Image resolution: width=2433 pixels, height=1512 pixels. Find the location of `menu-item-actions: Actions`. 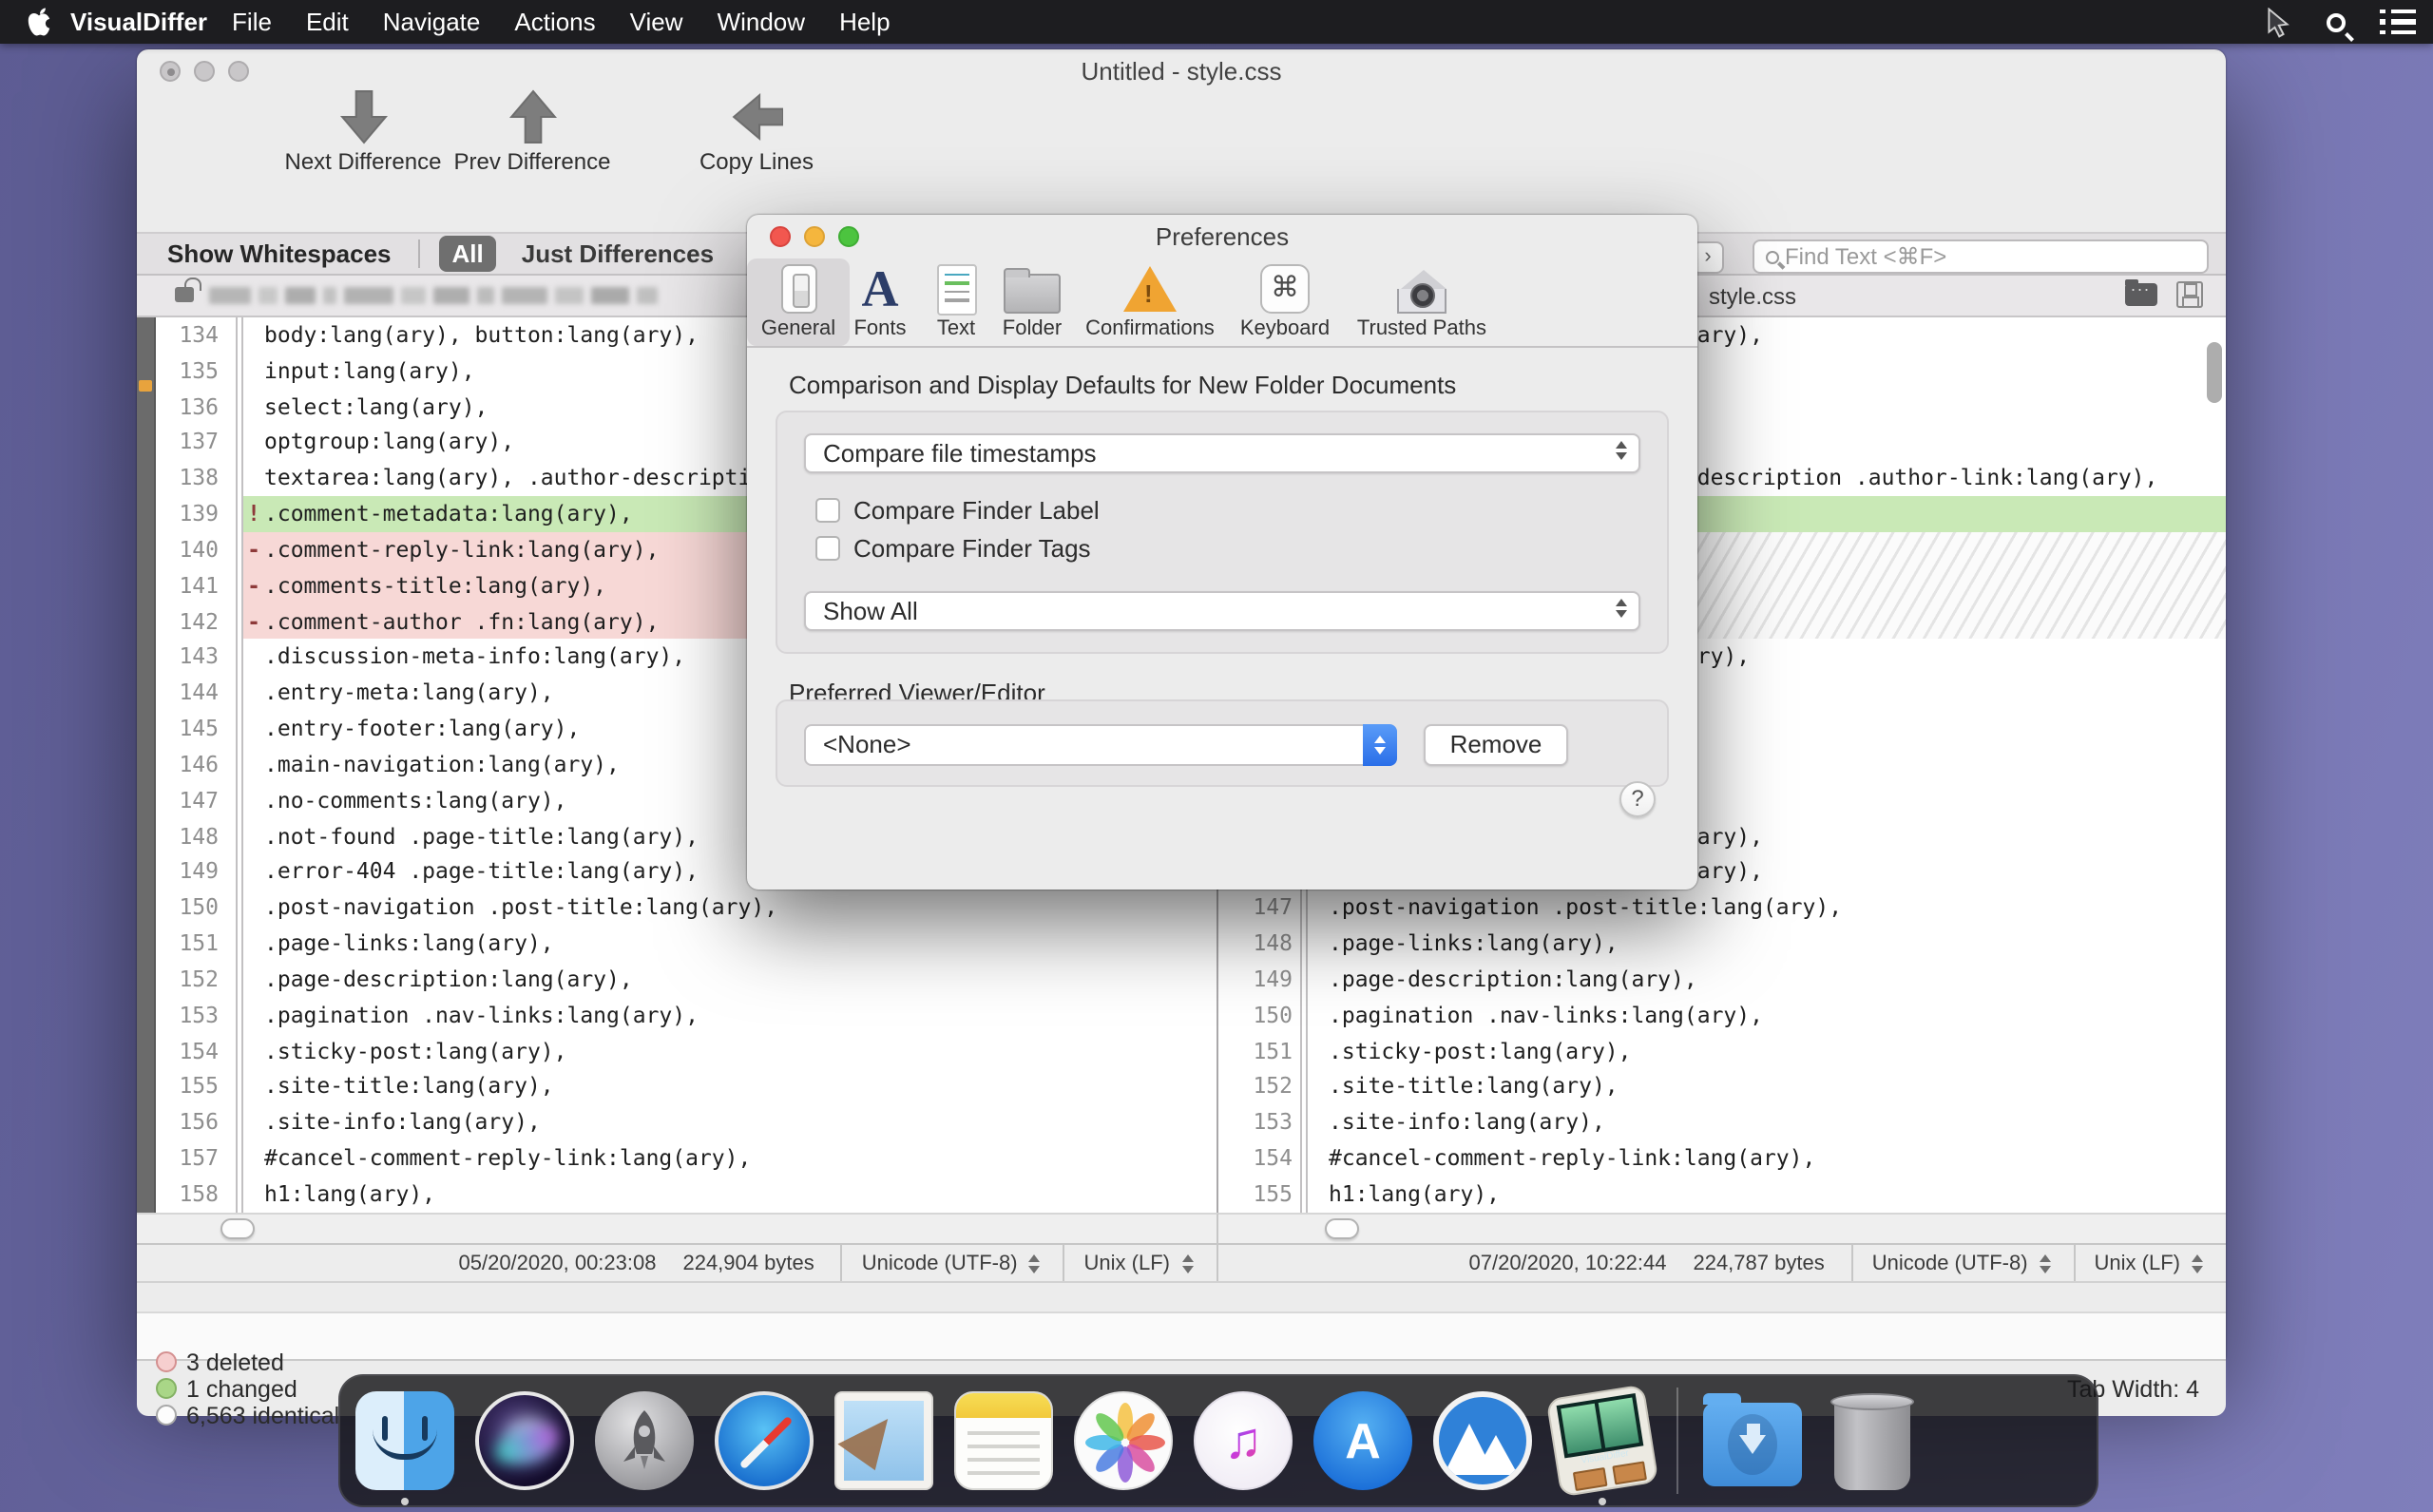

menu-item-actions: Actions is located at coordinates (554, 22).